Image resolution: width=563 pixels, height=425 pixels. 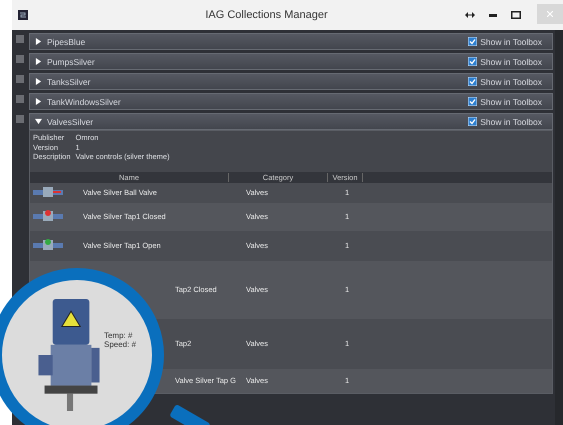 What do you see at coordinates (291, 101) in the screenshot?
I see `collection-header: TankWindowsSilver Show in Toolbox` at bounding box center [291, 101].